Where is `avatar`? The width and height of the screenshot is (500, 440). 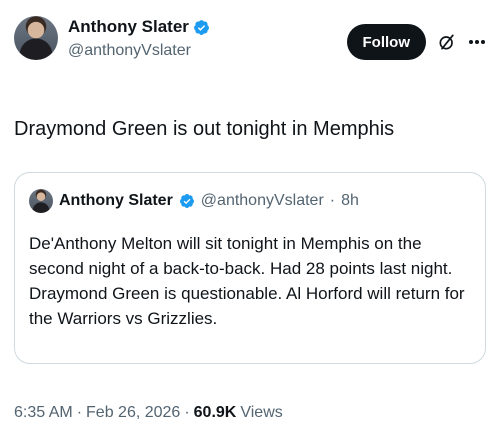
avatar is located at coordinates (36, 38).